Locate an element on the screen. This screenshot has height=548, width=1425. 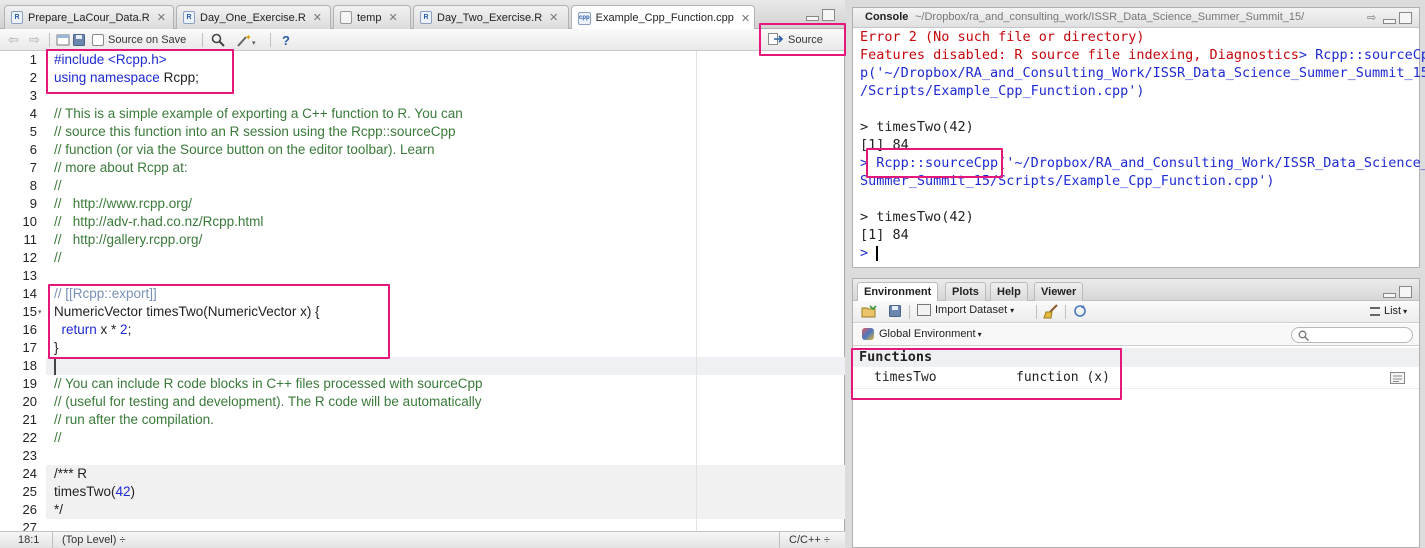
import-dataset-button: Import Dataset ▾ is located at coordinates (965, 310).